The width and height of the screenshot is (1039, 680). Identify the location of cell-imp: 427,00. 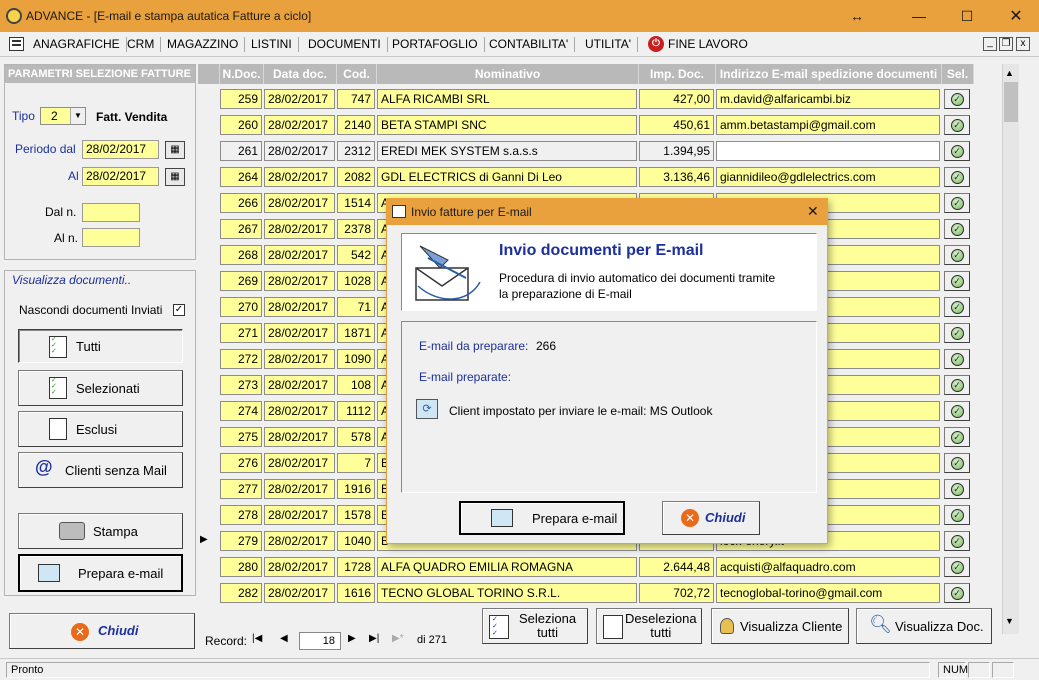
(676, 99).